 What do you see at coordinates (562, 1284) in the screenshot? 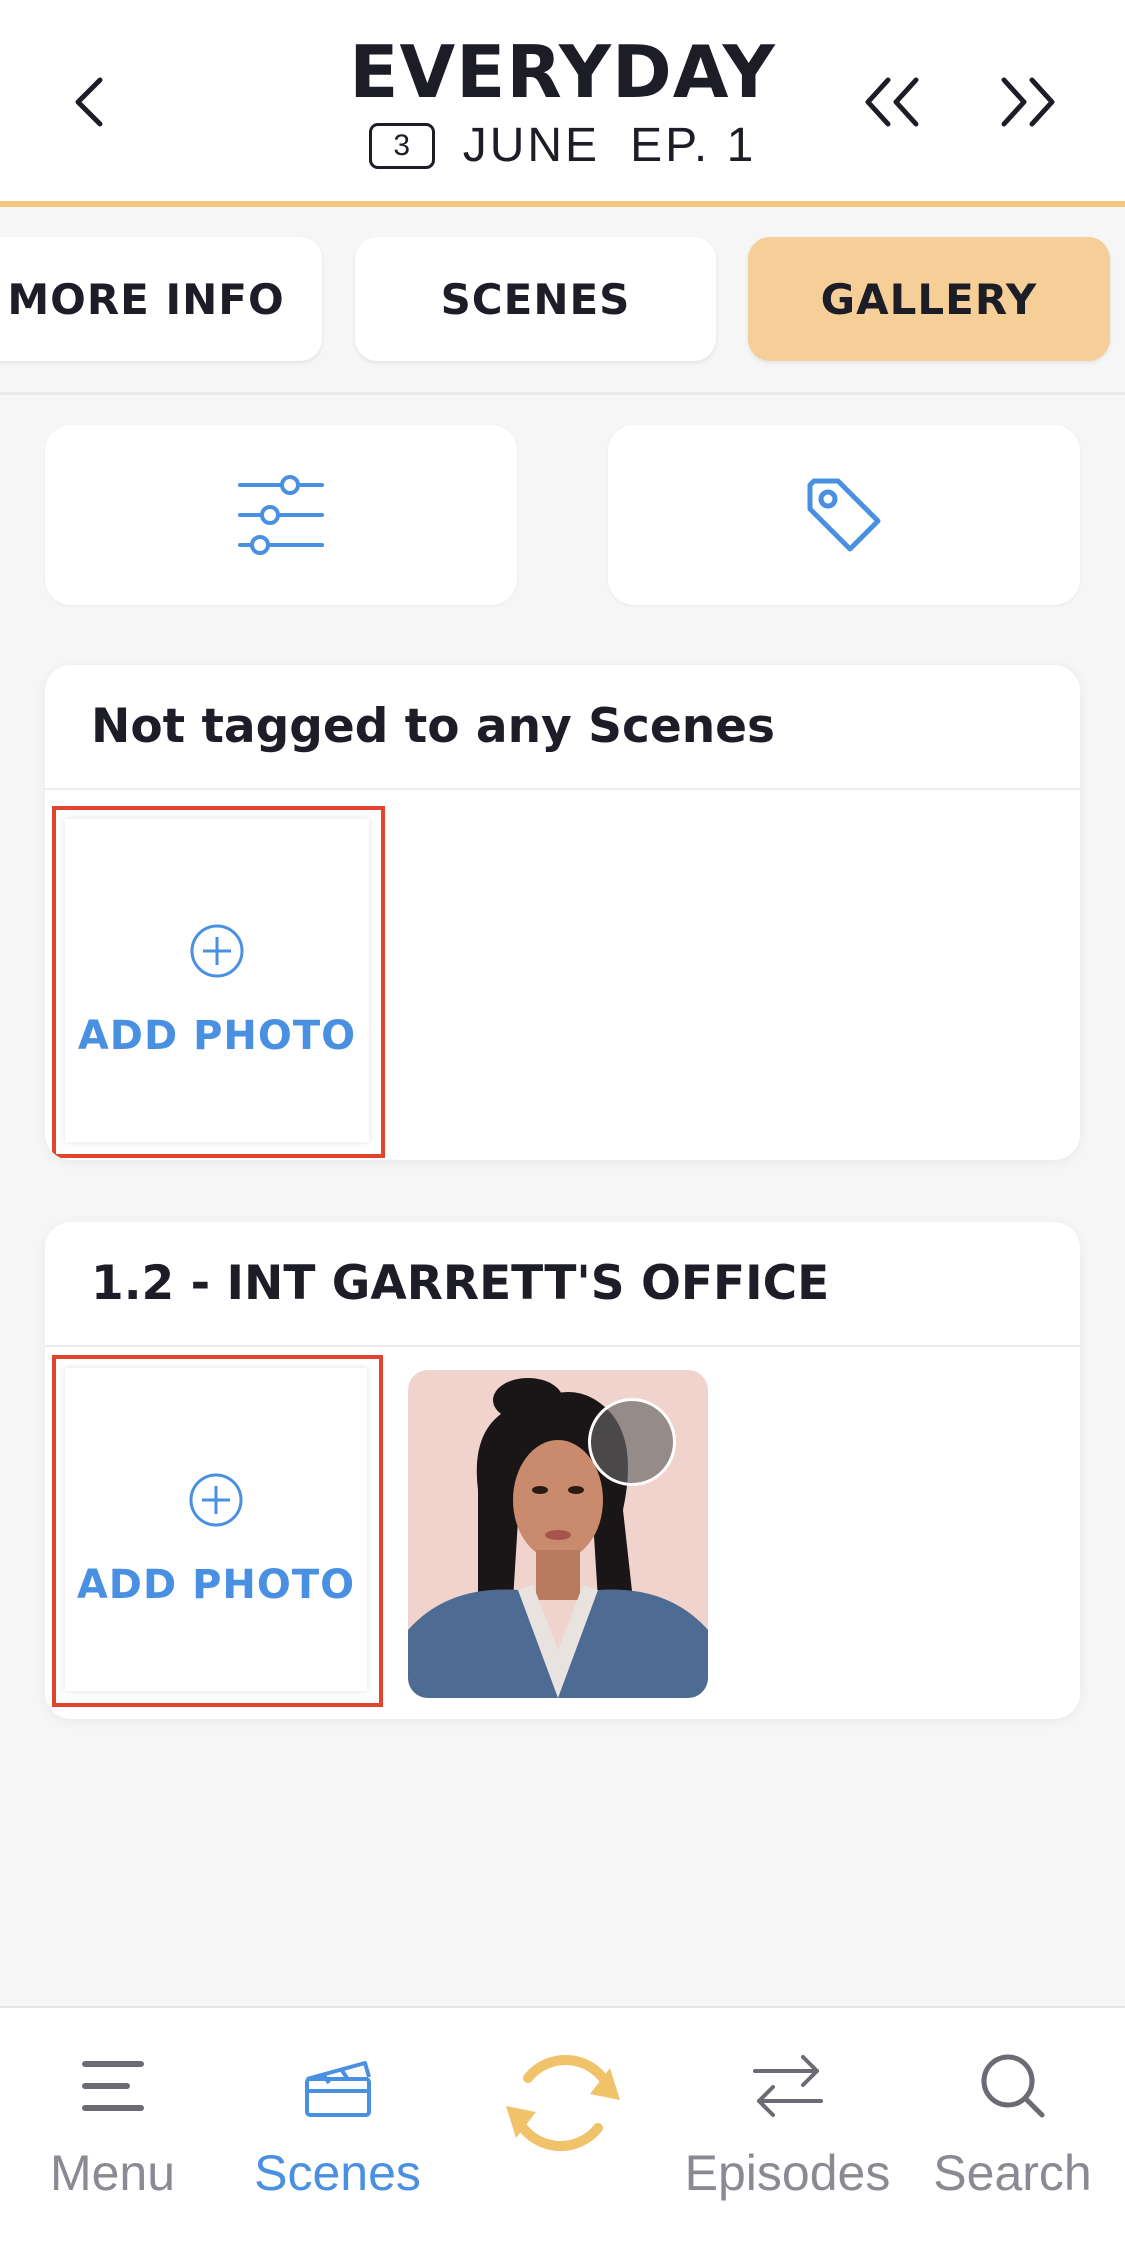
I see `section-title: 1.2 - INT GARRETT'S OFFICE` at bounding box center [562, 1284].